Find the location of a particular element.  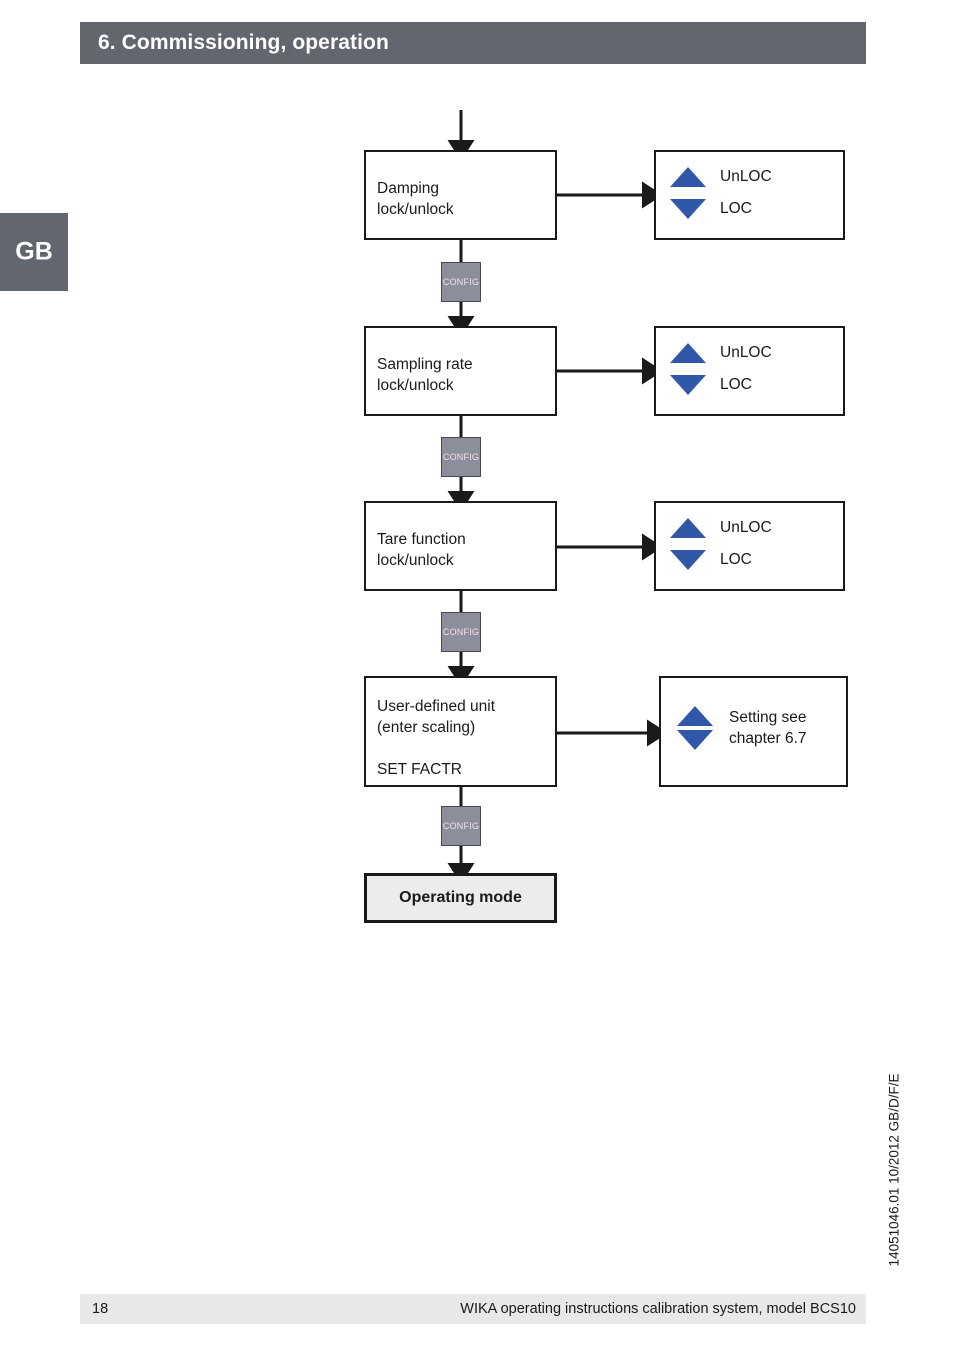

option-box-tare-function: UnLOC LOC is located at coordinates (749, 546).